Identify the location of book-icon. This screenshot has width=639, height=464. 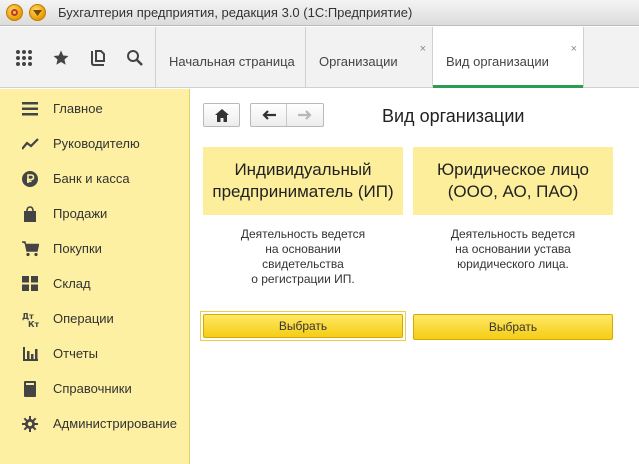
(30, 389).